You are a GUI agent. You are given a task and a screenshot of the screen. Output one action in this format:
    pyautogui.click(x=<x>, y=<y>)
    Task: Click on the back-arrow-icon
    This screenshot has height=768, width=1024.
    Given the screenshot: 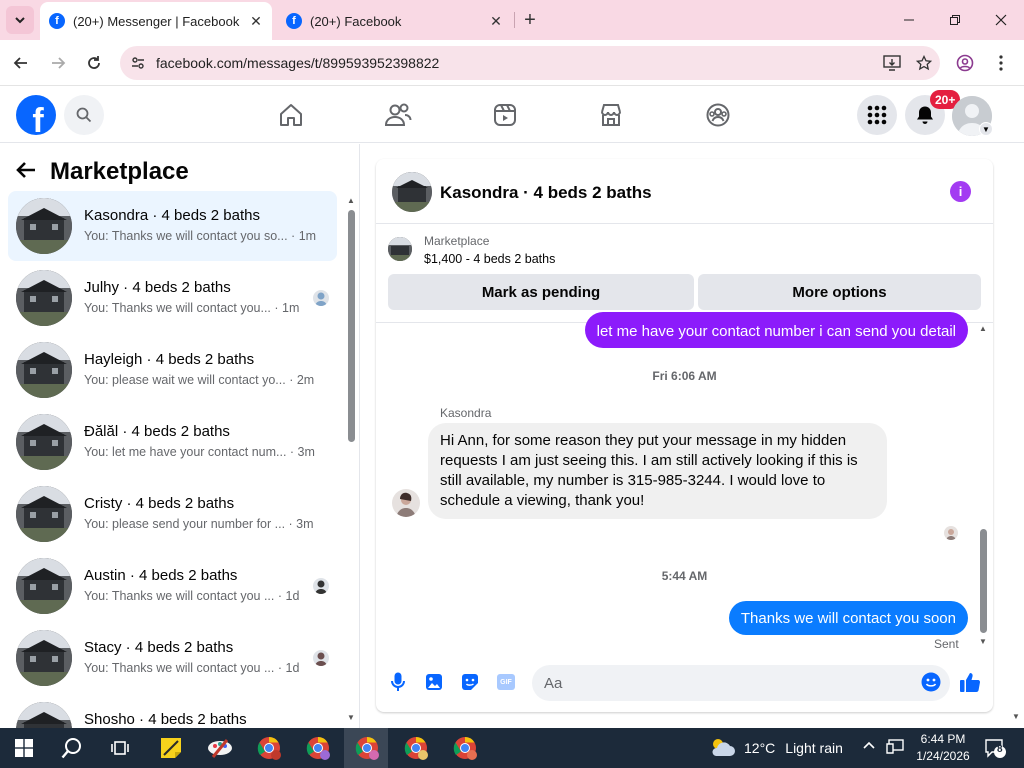 What is the action you would take?
    pyautogui.click(x=26, y=172)
    